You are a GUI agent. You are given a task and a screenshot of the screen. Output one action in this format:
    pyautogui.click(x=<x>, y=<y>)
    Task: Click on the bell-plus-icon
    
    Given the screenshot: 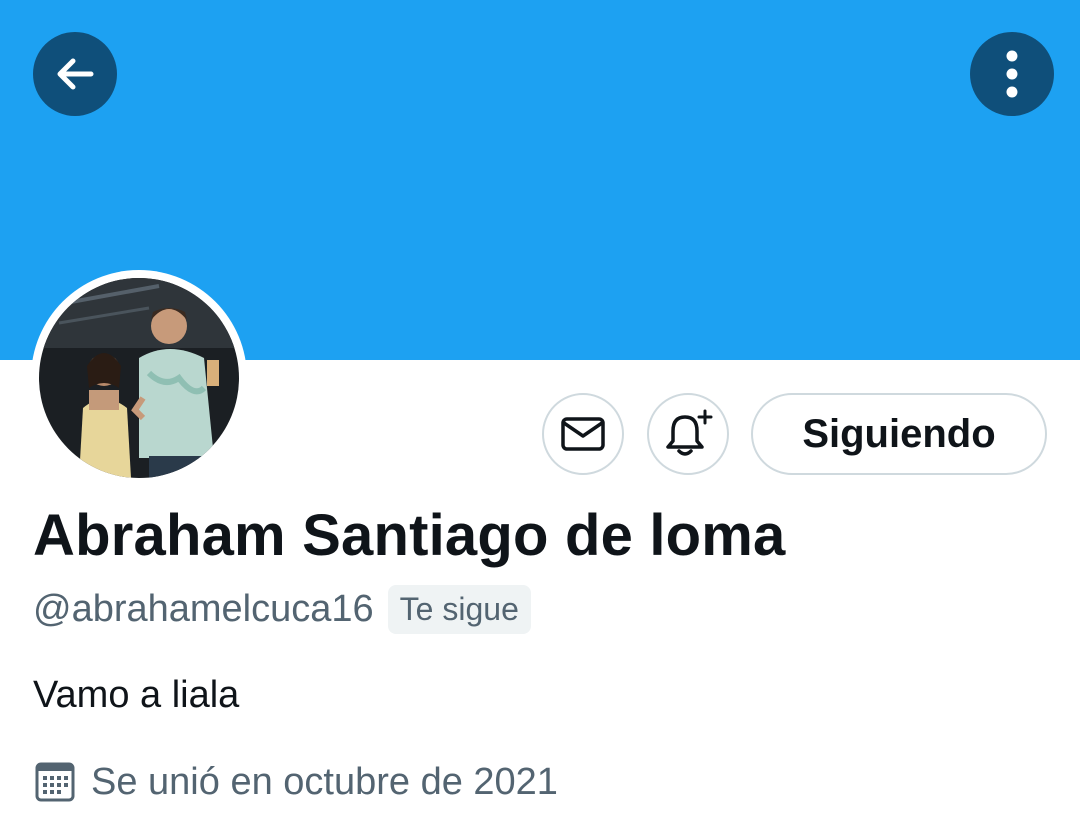 What is the action you would take?
    pyautogui.click(x=689, y=432)
    